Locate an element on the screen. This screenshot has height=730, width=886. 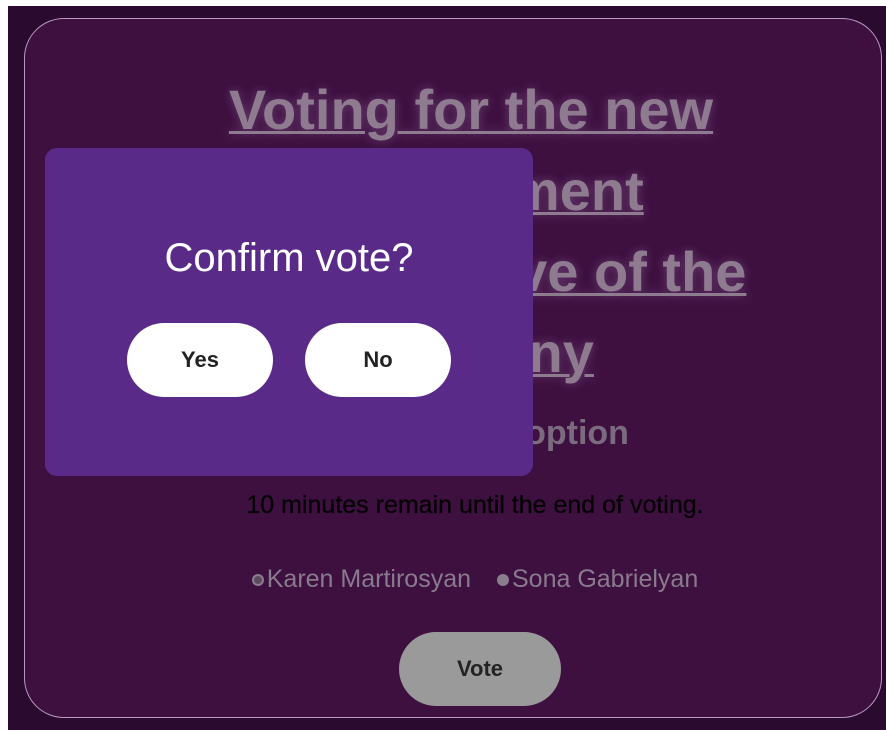
confirm-dialog-title: Confirm vote? is located at coordinates (289, 258).